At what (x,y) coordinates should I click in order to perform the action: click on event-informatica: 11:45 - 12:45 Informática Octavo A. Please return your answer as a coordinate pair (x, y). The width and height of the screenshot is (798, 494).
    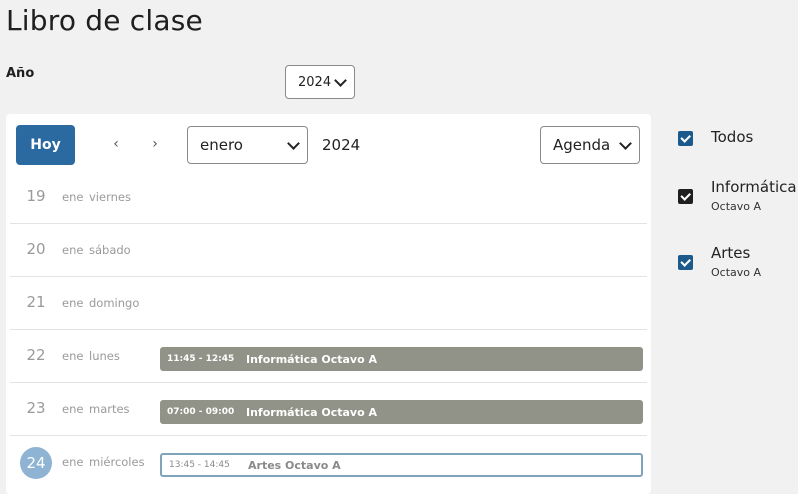
    Looking at the image, I should click on (401, 359).